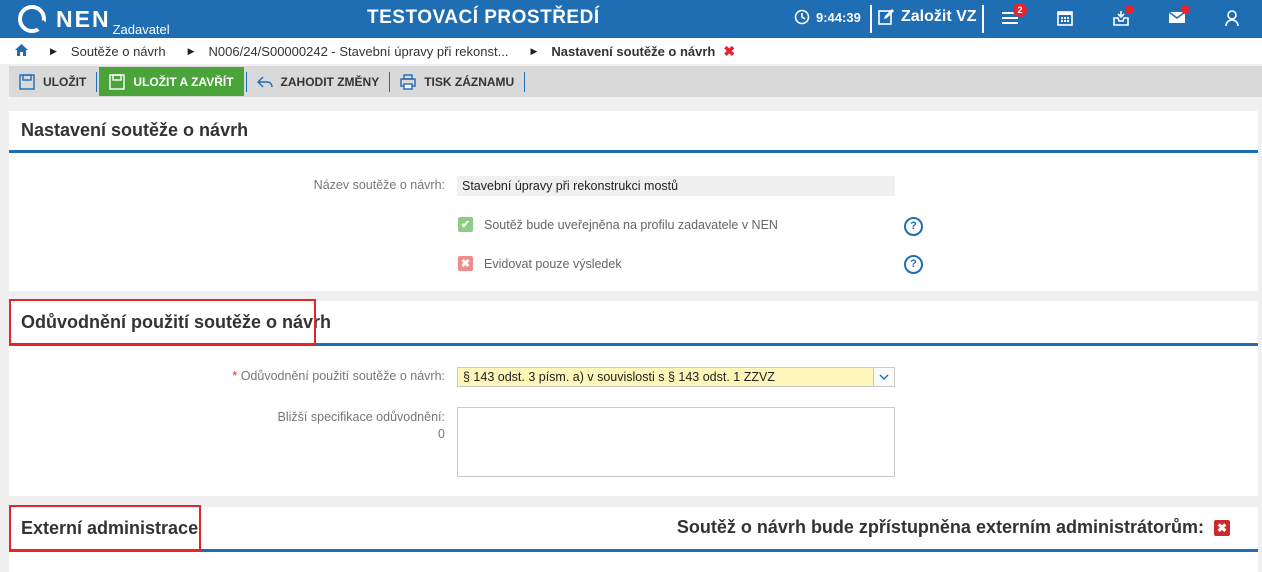 The image size is (1262, 572). What do you see at coordinates (264, 81) in the screenshot?
I see `undo-icon` at bounding box center [264, 81].